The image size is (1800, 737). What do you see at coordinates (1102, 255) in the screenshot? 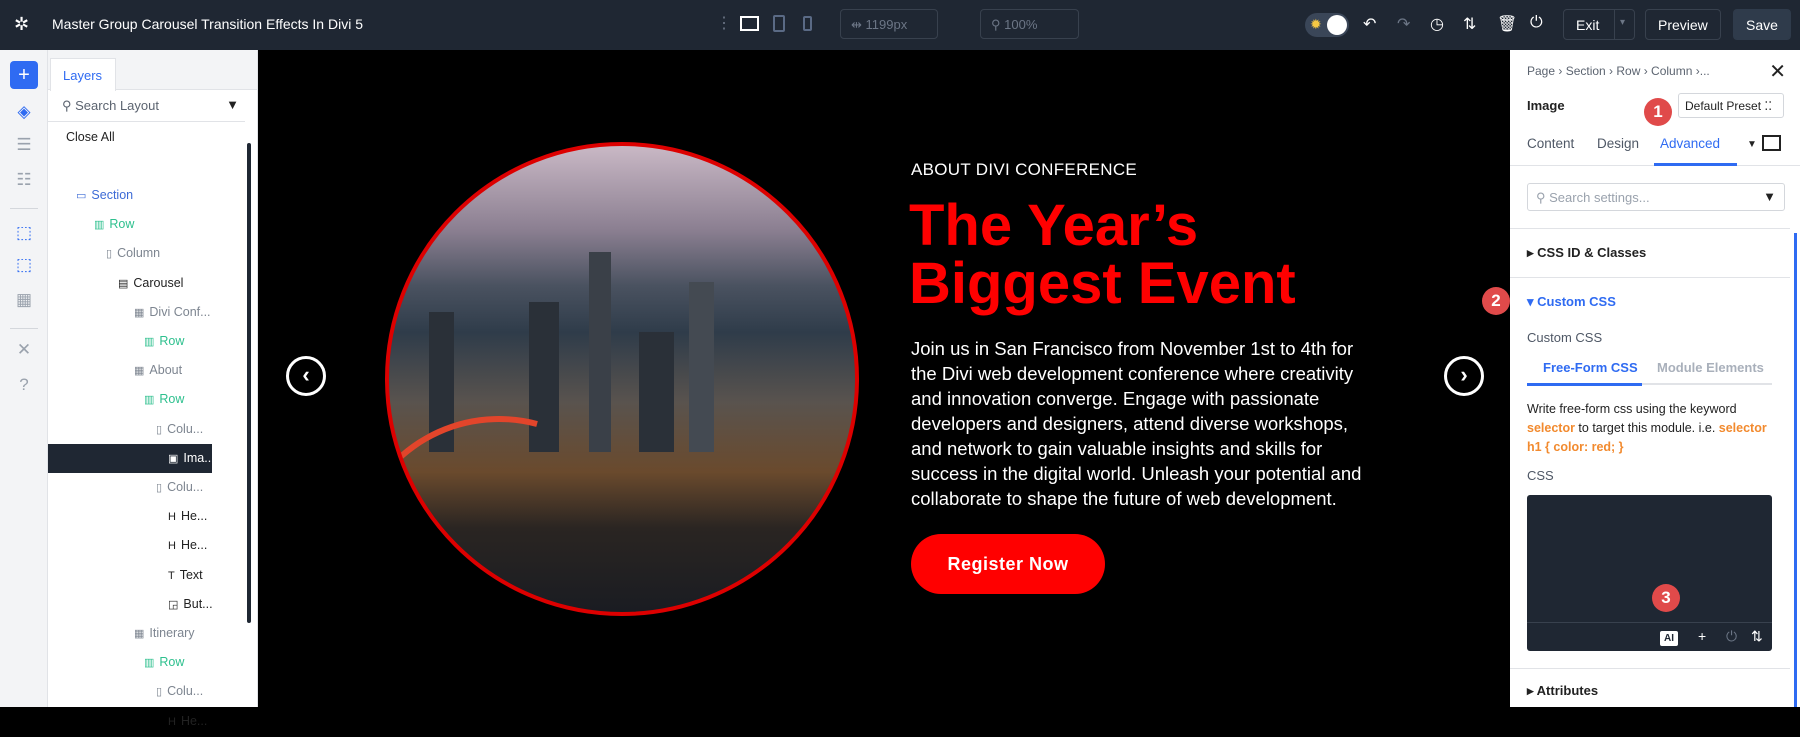
I see `headline: The Year’s Biggest Event` at bounding box center [1102, 255].